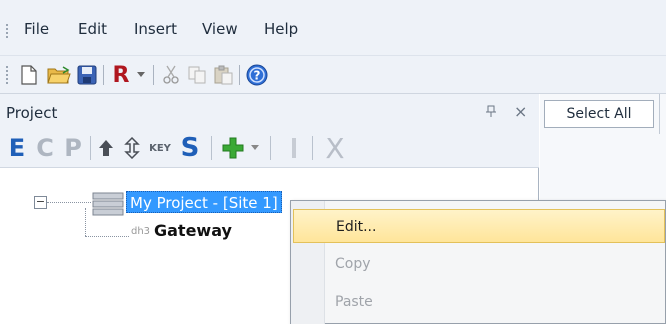 This screenshot has height=324, width=666. I want to click on menu-insert: Insert, so click(155, 29).